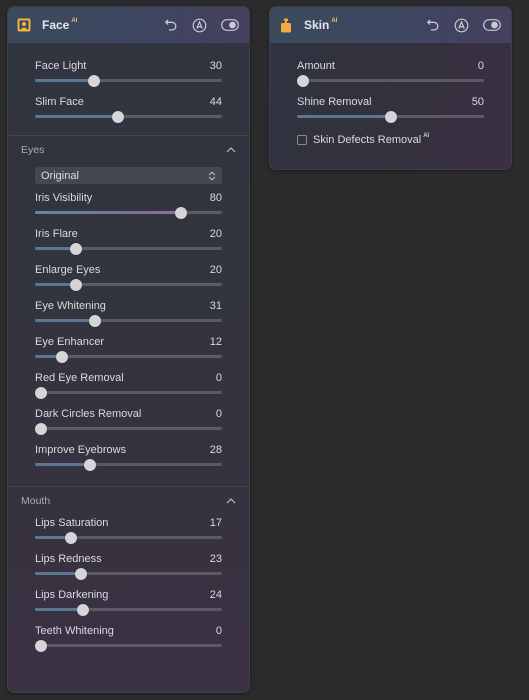 The image size is (529, 700). Describe the element at coordinates (128, 418) in the screenshot. I see `slider-dark-circles-removal: Dark Circles Removal 0` at that location.